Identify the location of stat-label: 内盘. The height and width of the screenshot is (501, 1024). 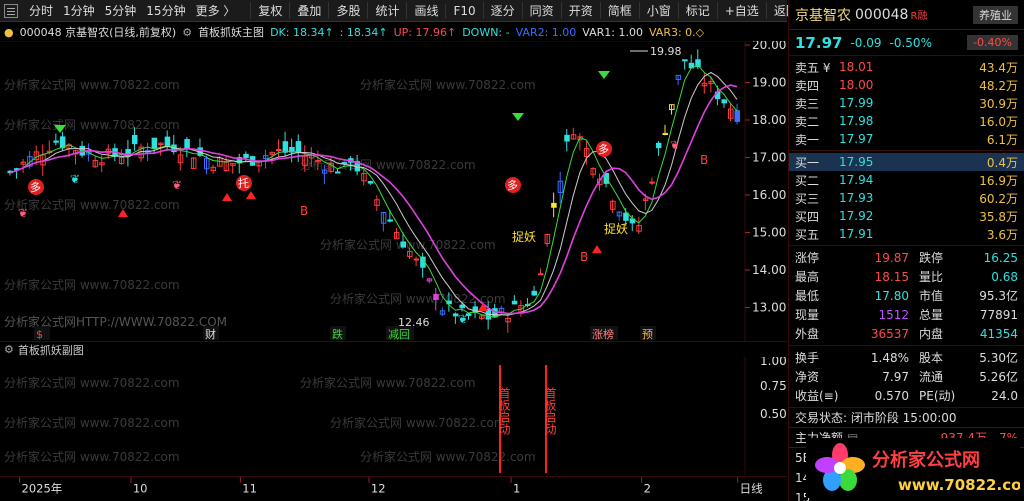
(931, 334).